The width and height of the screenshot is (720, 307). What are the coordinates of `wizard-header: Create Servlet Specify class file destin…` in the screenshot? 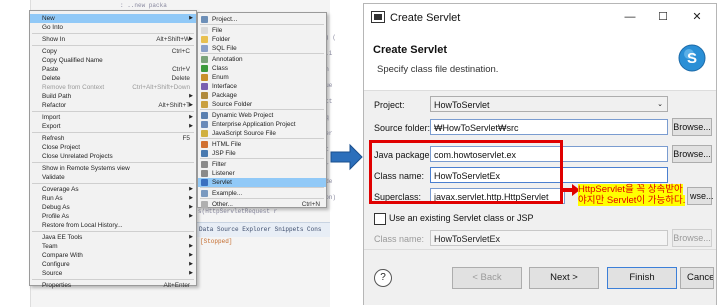 It's located at (540, 60).